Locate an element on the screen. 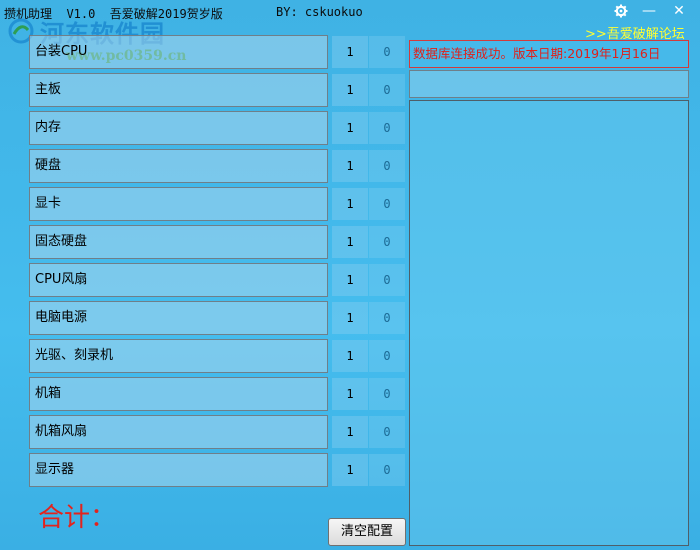  gear-icon is located at coordinates (621, 11).